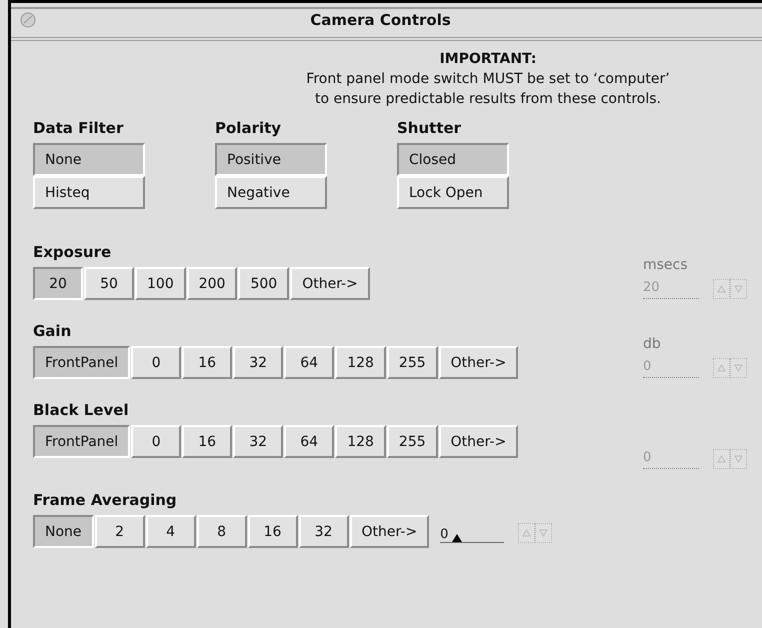  I want to click on option-button: Lock Open, so click(453, 192).